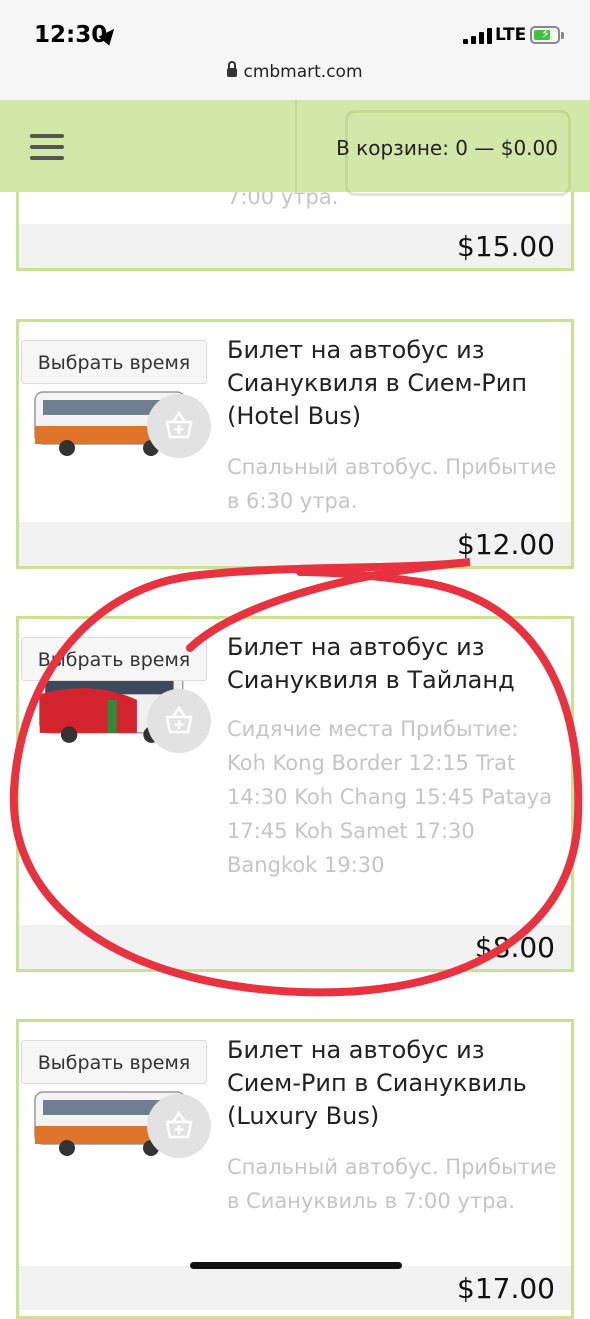 Image resolution: width=590 pixels, height=1319 pixels. I want to click on home-indicator, so click(296, 1265).